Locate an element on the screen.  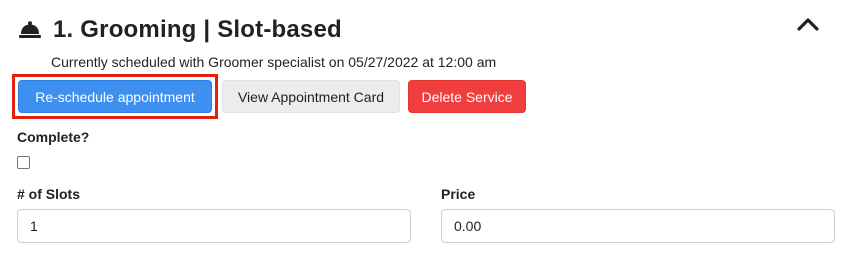
chevron-up-icon is located at coordinates (808, 26).